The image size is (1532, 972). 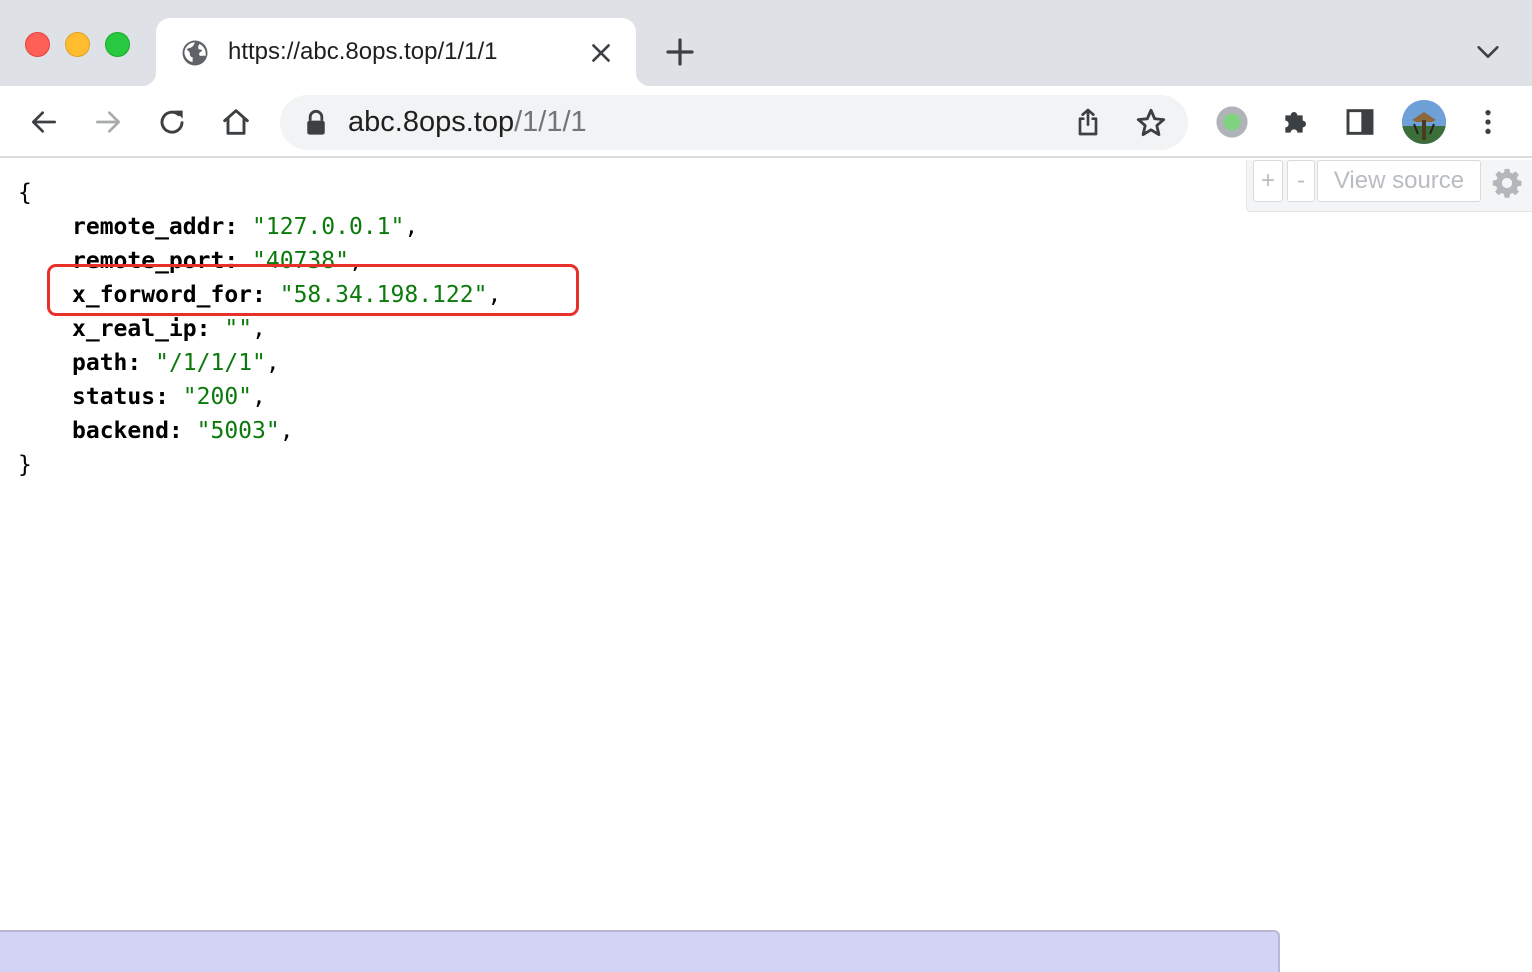 I want to click on puzzle-icon, so click(x=1295, y=122).